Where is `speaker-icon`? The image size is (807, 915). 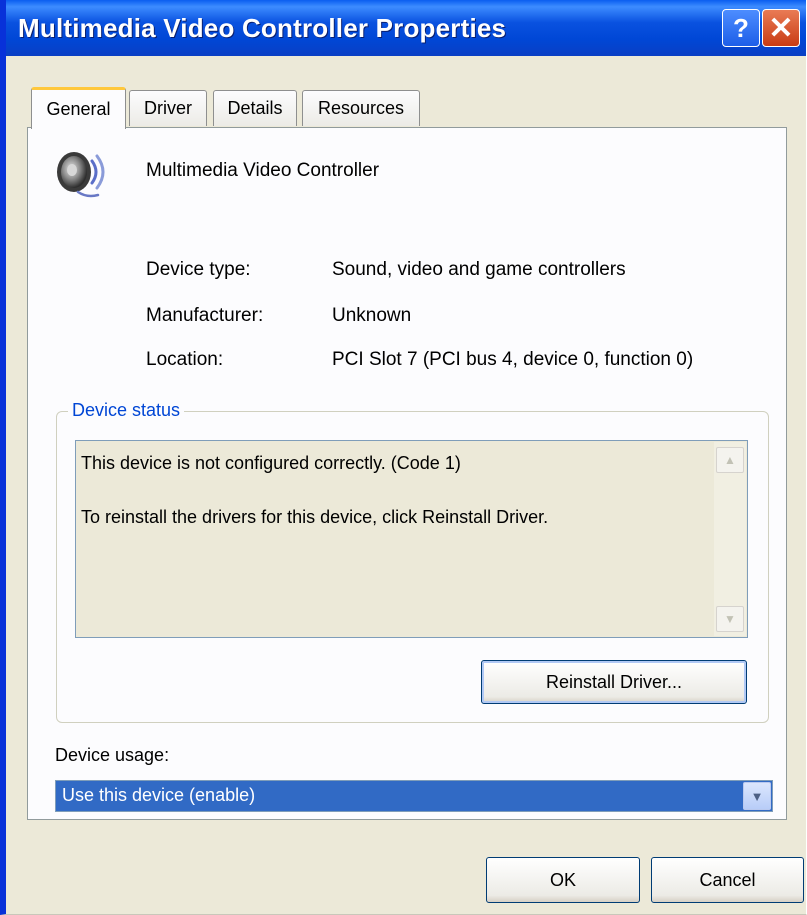
speaker-icon is located at coordinates (81, 175).